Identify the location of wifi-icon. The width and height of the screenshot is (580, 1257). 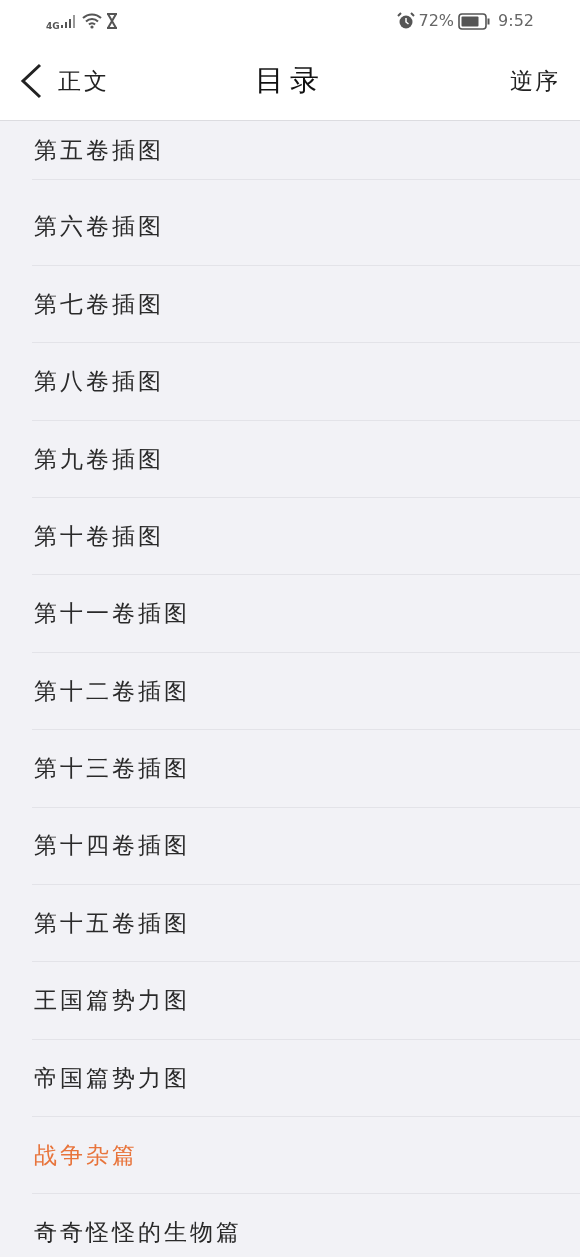
(91, 21).